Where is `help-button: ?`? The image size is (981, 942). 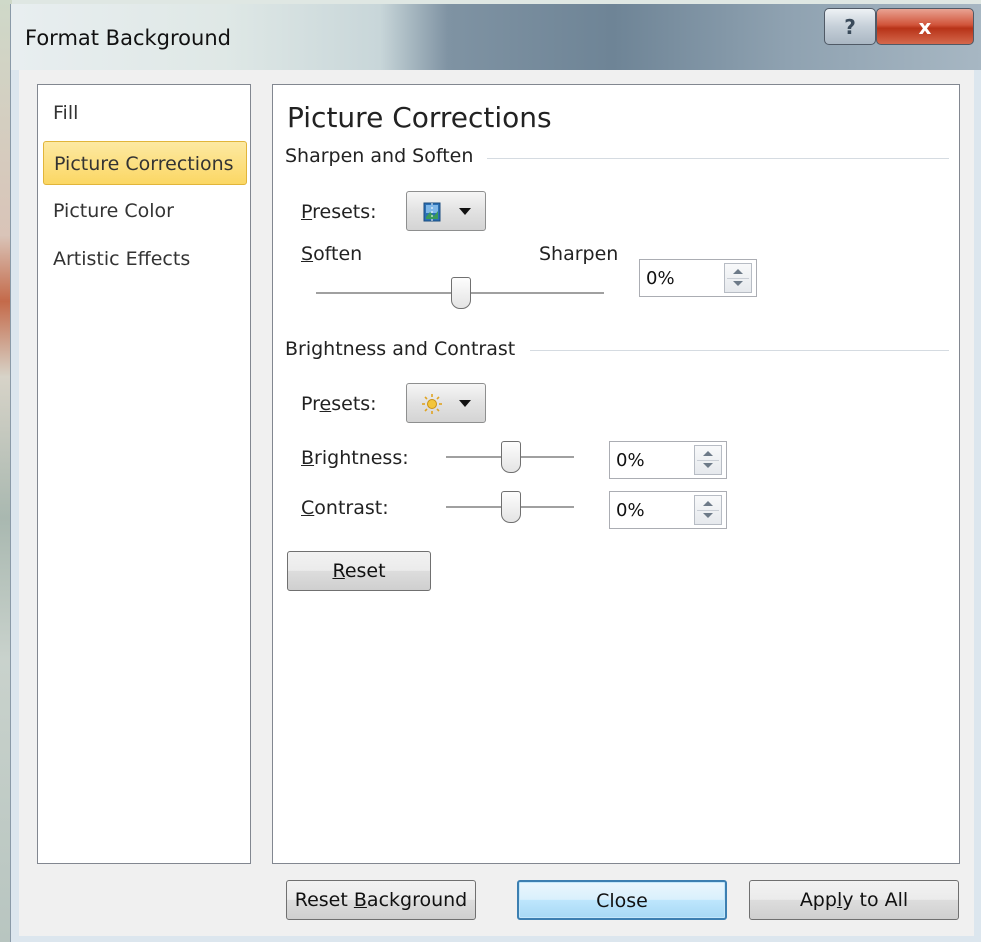
help-button: ? is located at coordinates (850, 26).